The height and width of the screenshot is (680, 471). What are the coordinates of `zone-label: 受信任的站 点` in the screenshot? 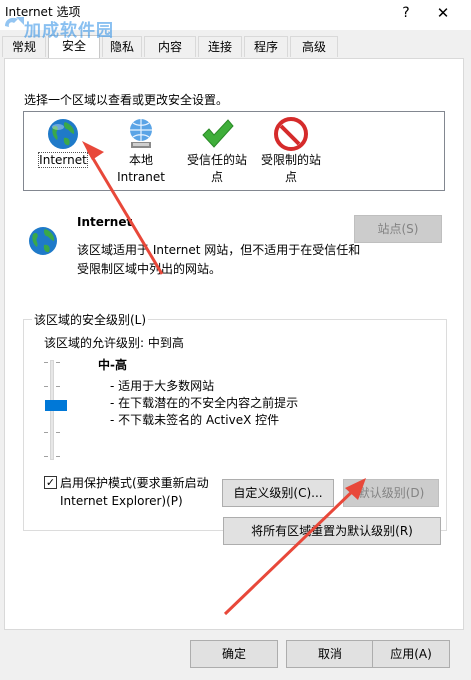 It's located at (216, 168).